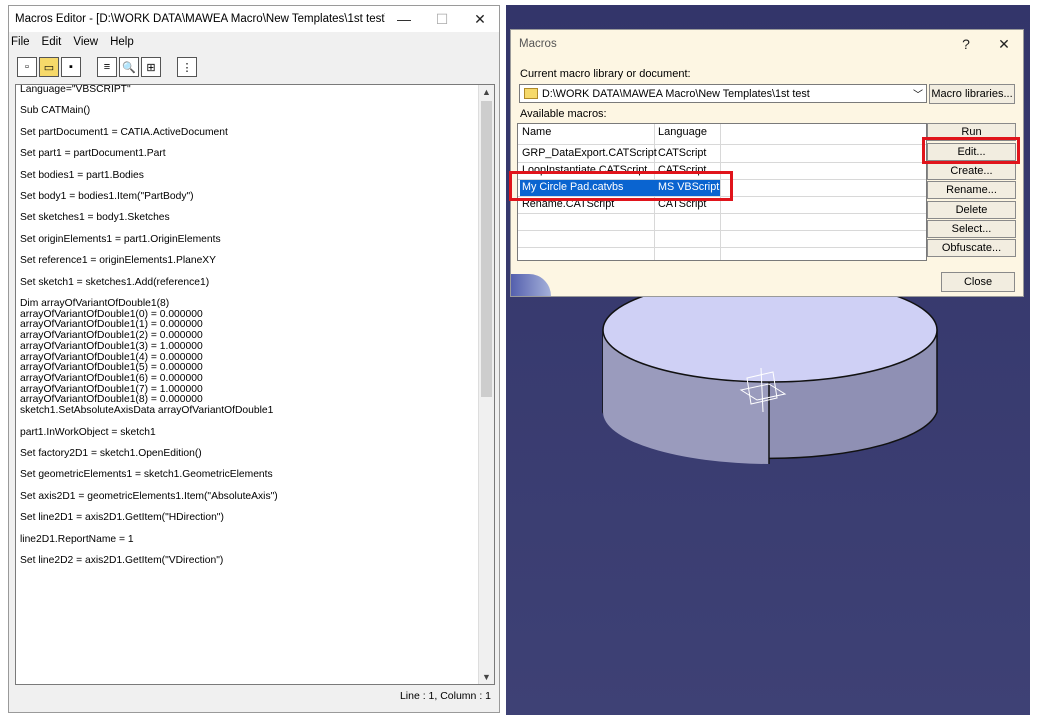  Describe the element at coordinates (27, 67) in the screenshot. I see `new-file-icon: ▫` at that location.